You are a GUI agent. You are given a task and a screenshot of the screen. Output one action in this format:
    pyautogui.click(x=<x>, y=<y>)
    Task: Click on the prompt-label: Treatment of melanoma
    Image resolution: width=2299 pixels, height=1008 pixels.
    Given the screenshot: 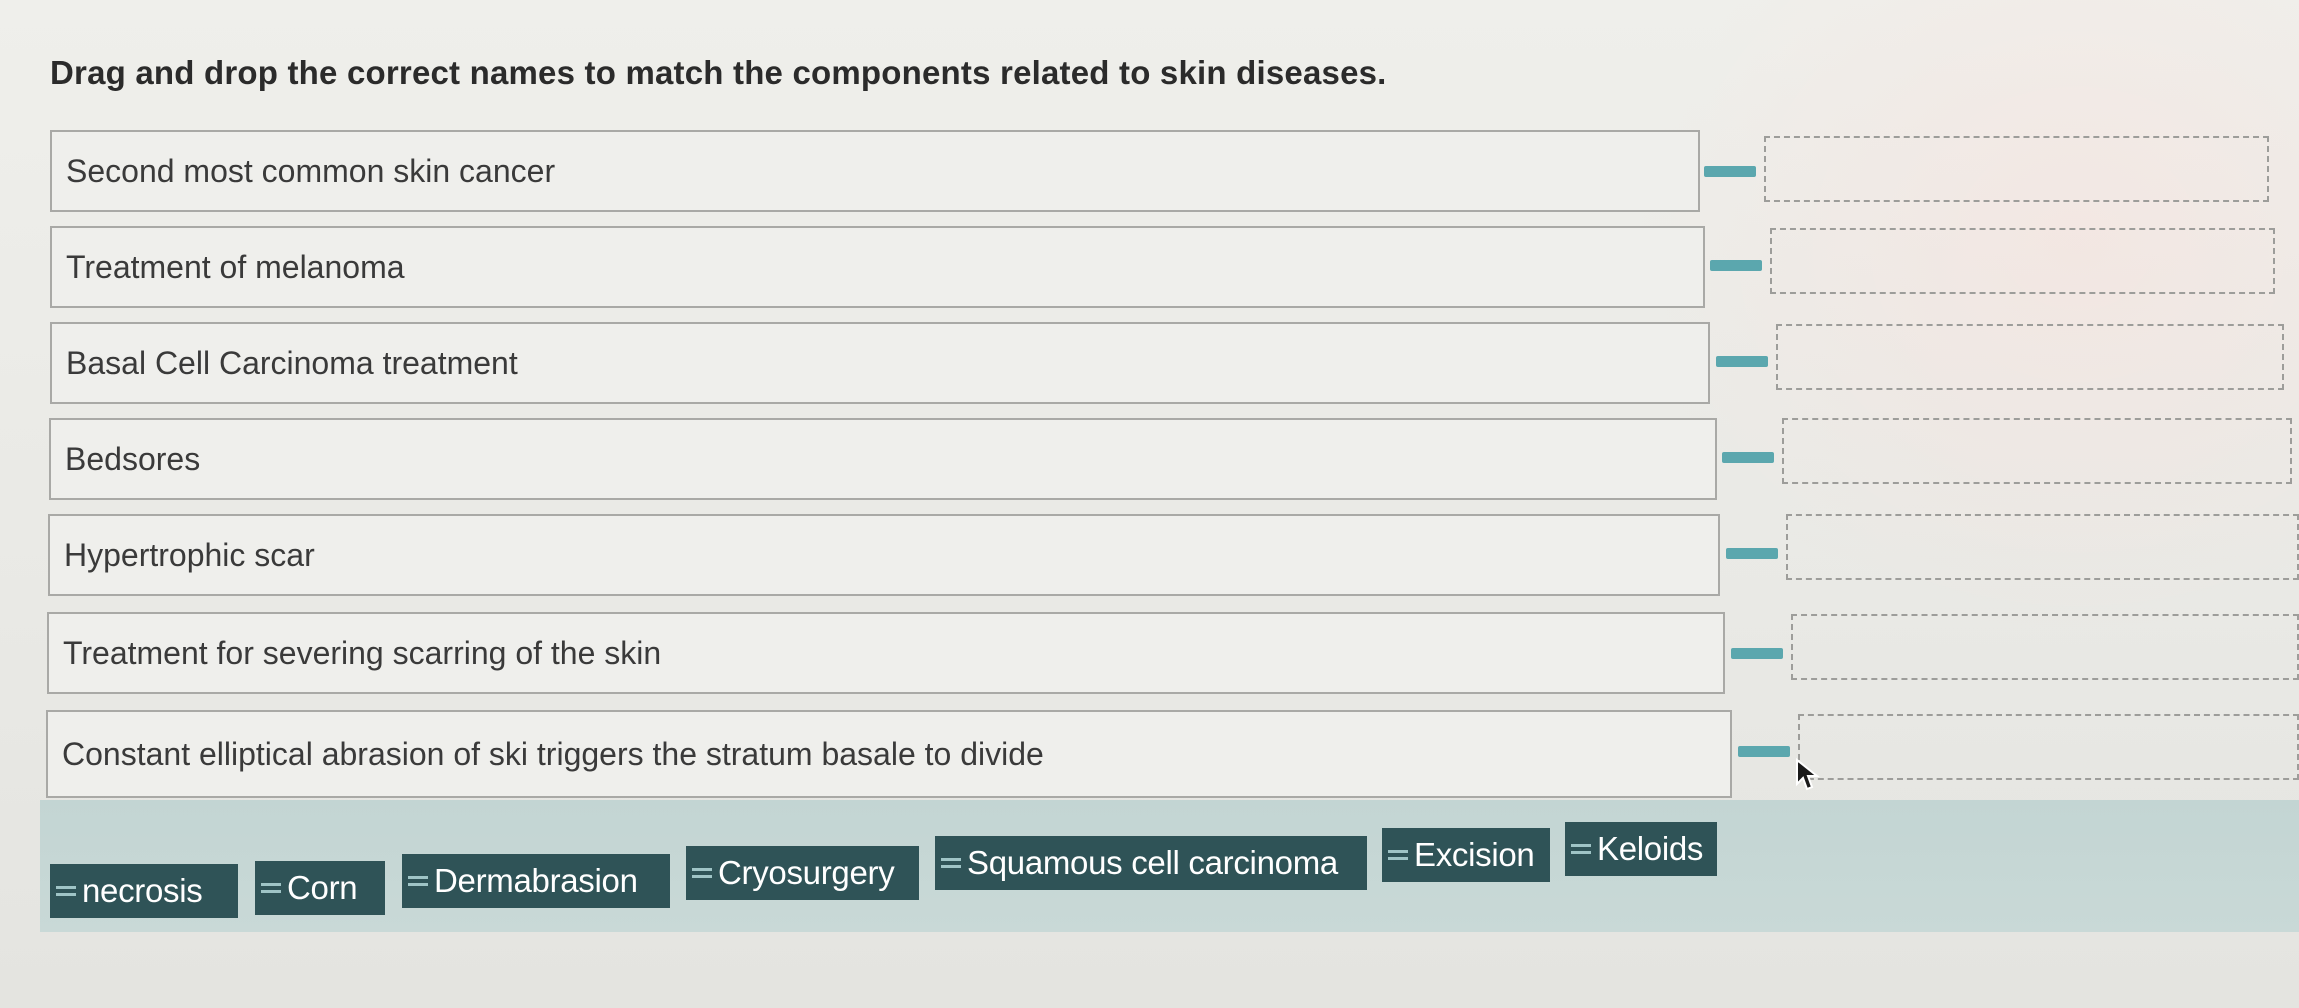 What is the action you would take?
    pyautogui.click(x=235, y=266)
    